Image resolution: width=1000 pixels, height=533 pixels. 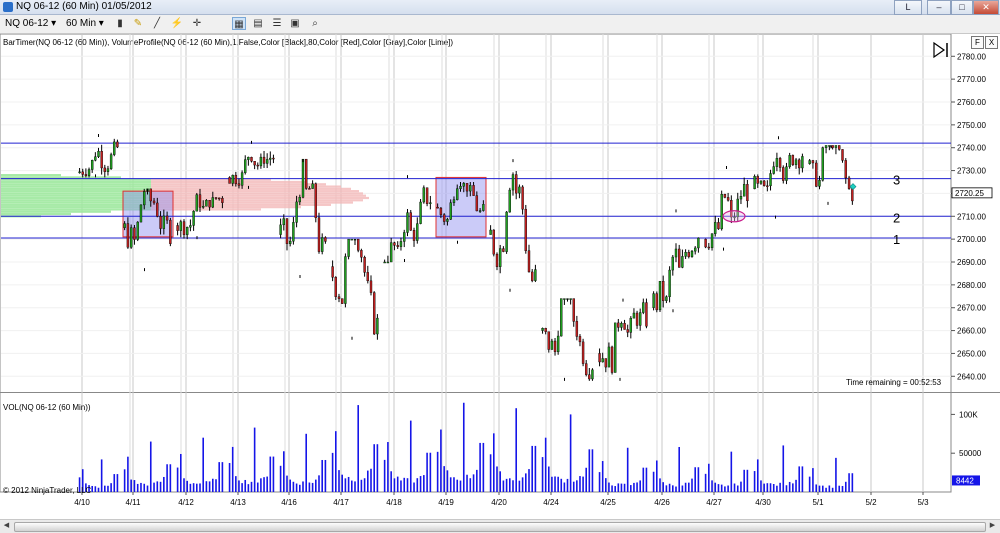 I want to click on go-to-end-icon, so click(x=940, y=50).